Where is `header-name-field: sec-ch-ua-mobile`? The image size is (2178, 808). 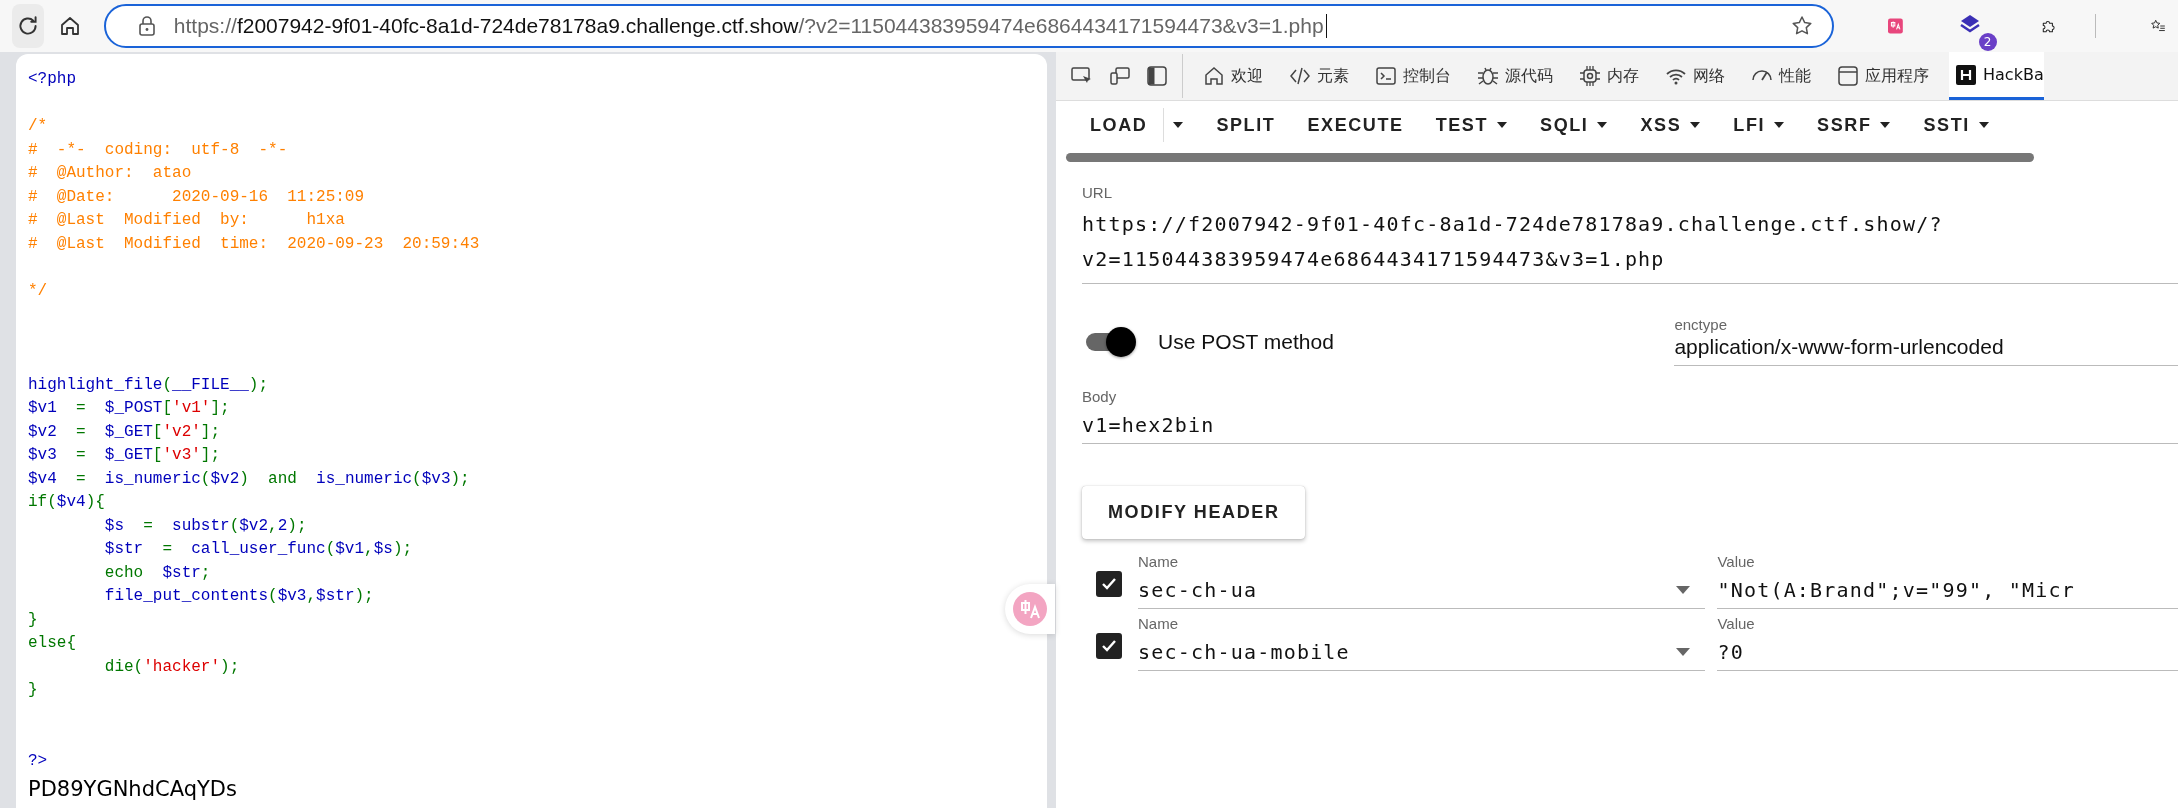
header-name-field: sec-ch-ua-mobile is located at coordinates (1422, 651).